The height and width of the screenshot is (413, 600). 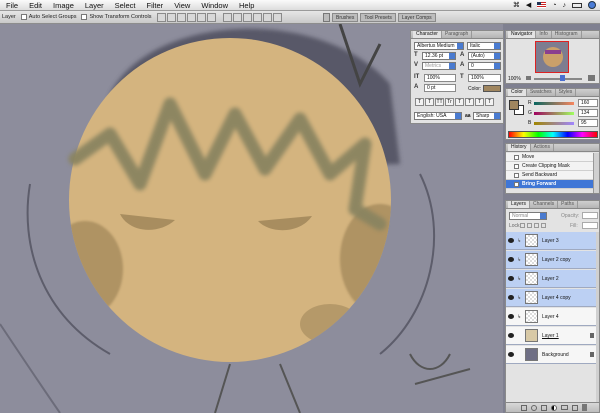 What do you see at coordinates (517, 92) in the screenshot?
I see `tab-color: Color` at bounding box center [517, 92].